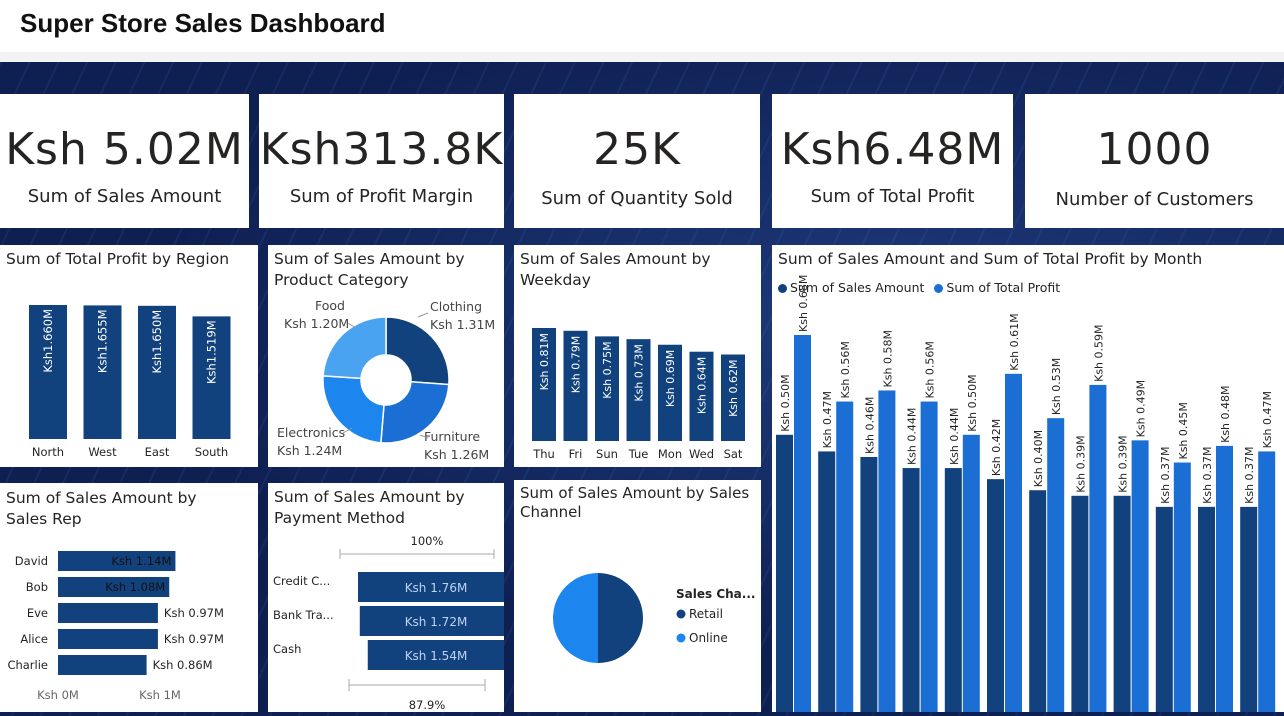  I want to click on weekday-bar-data-label: Ksh 0.81M, so click(544, 361).